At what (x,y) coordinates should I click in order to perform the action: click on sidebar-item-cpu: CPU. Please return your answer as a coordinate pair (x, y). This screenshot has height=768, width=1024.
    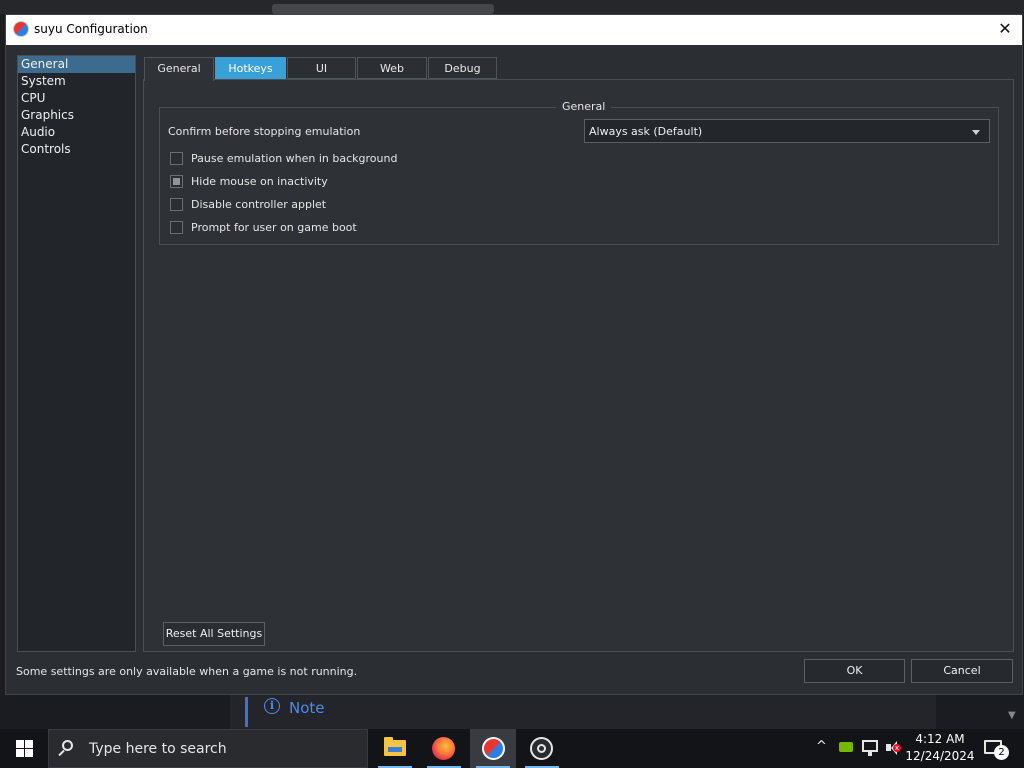
    Looking at the image, I should click on (76, 98).